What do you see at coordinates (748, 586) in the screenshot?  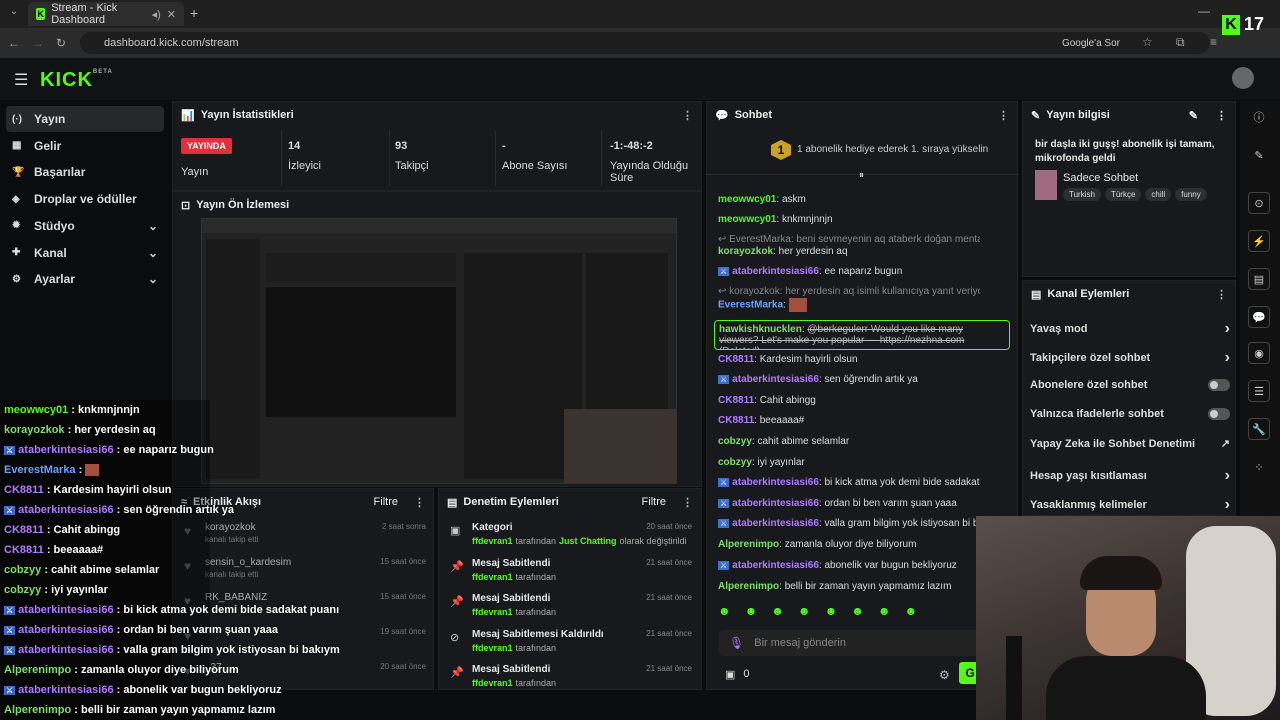 I see `chat-username: Alperenimpo` at bounding box center [748, 586].